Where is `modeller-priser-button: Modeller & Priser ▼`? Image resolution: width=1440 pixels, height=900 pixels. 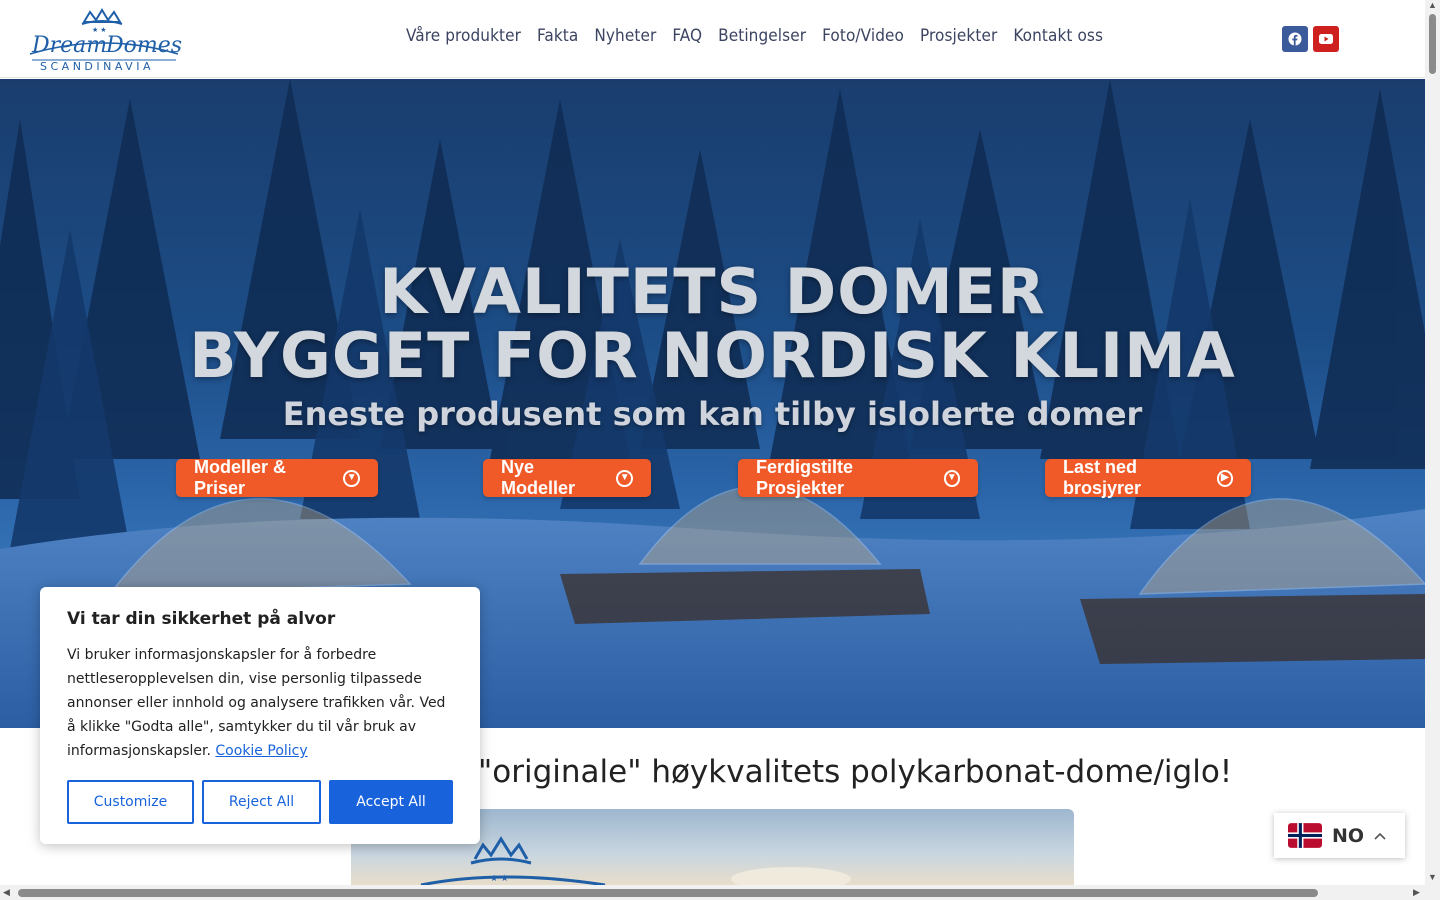 modeller-priser-button: Modeller & Priser ▼ is located at coordinates (277, 477).